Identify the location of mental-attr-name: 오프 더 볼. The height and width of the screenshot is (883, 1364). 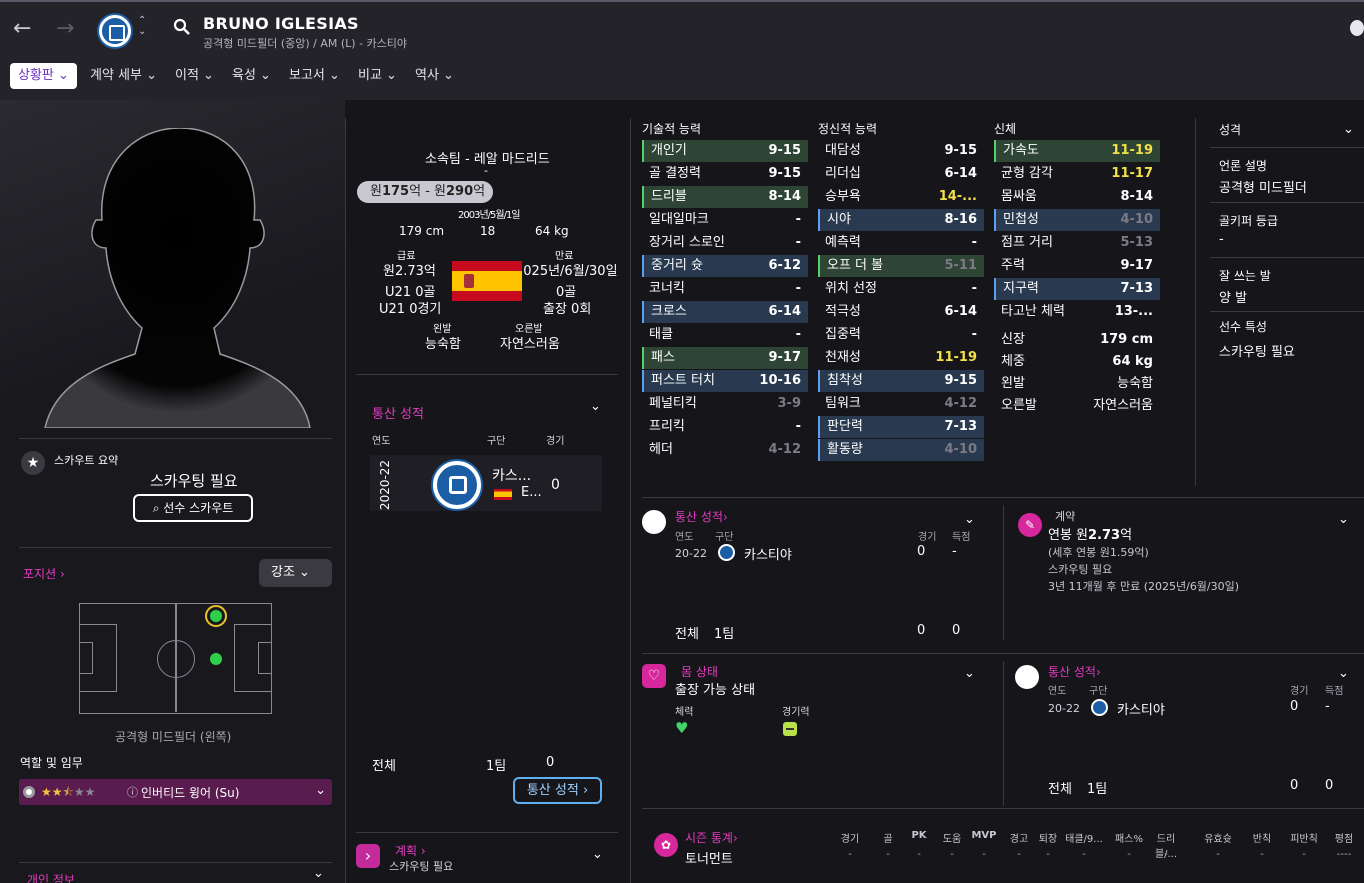
(855, 265).